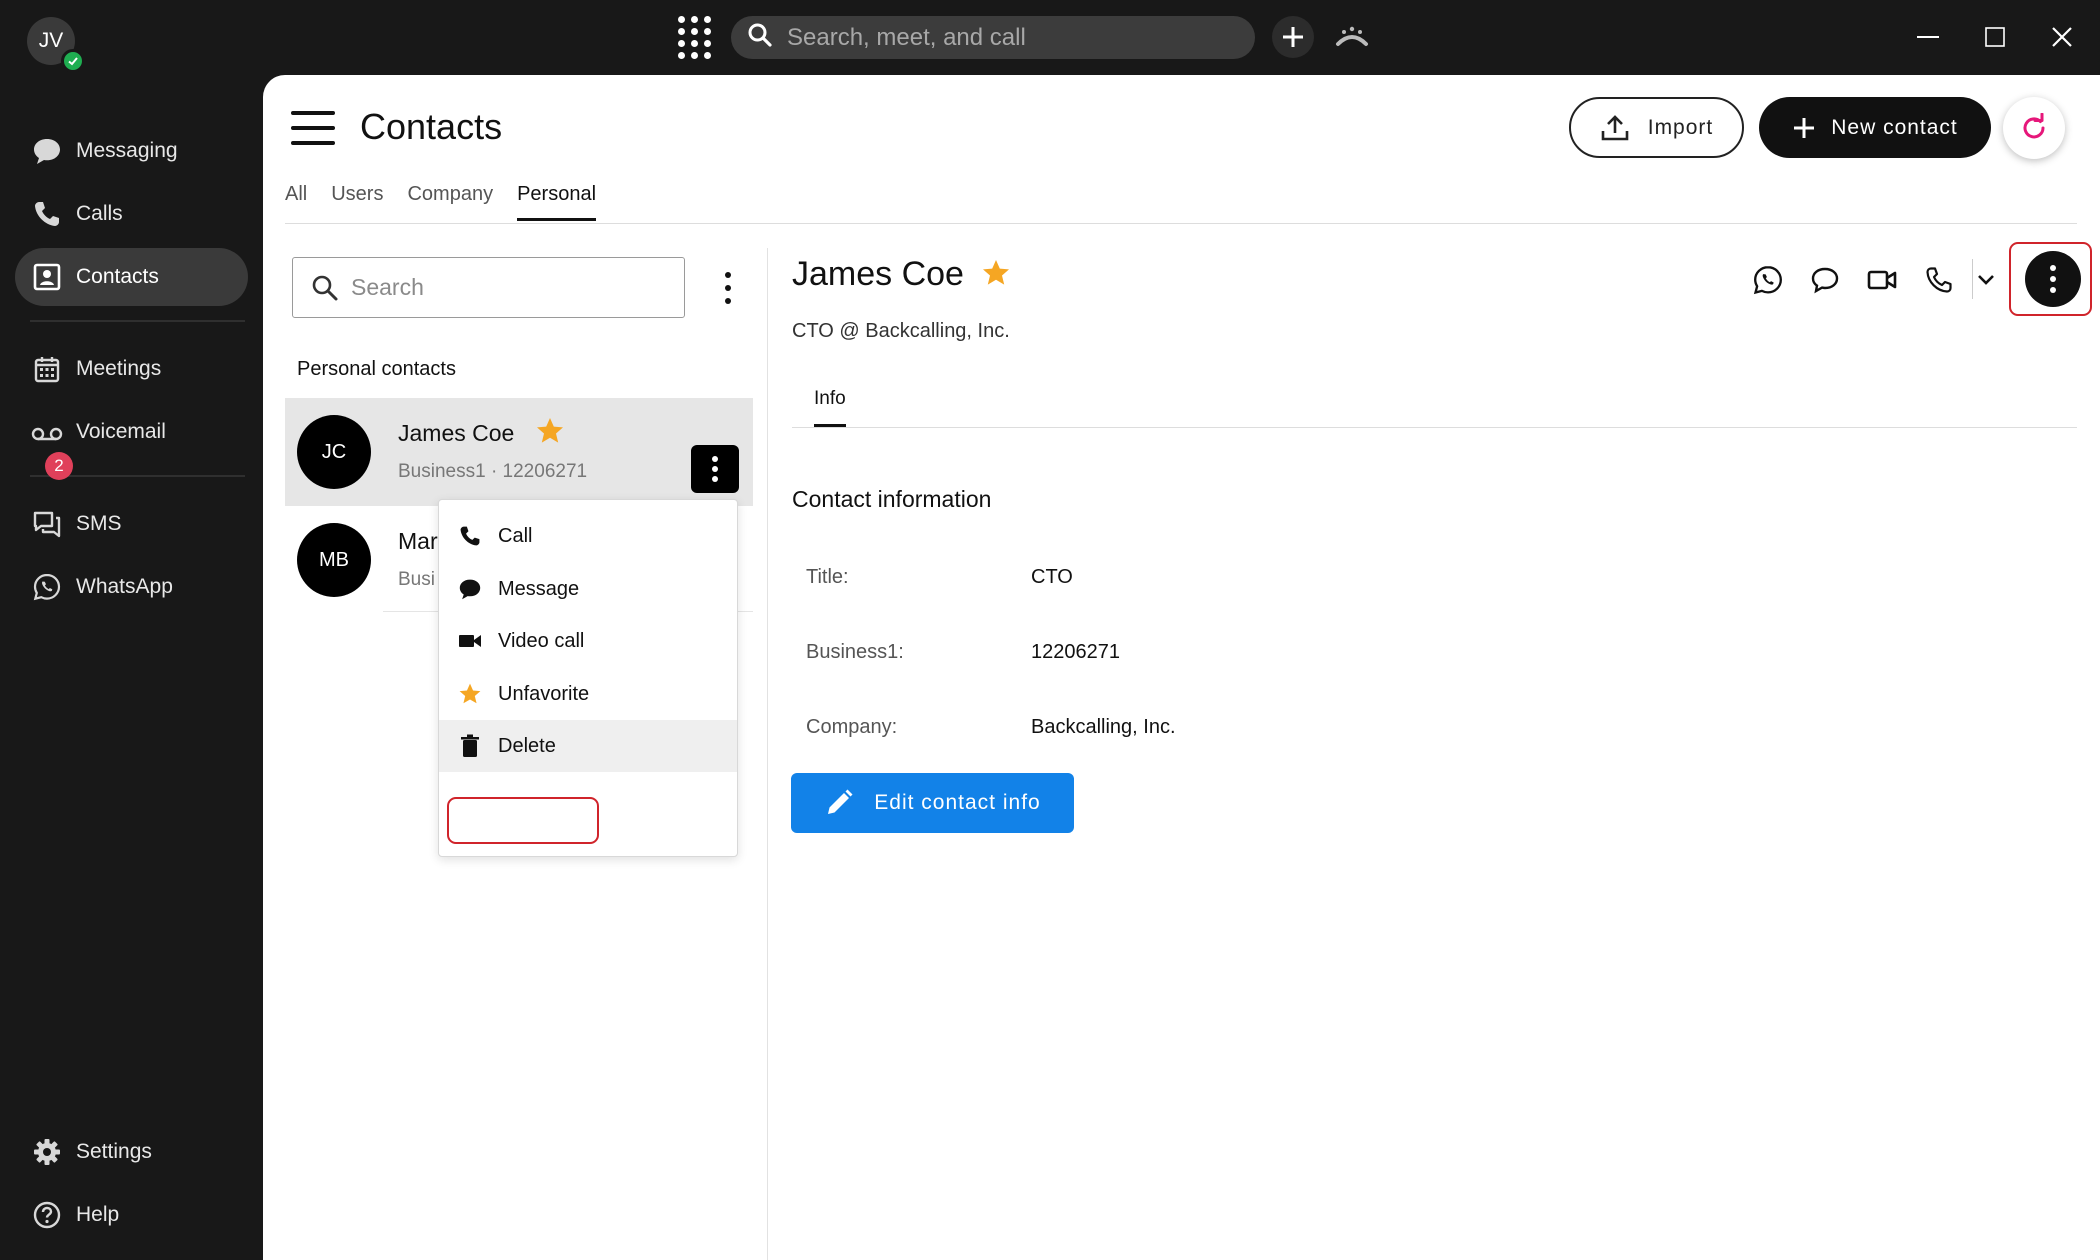 This screenshot has width=2100, height=1260. What do you see at coordinates (878, 274) in the screenshot?
I see `contact-detail-name: James Coe` at bounding box center [878, 274].